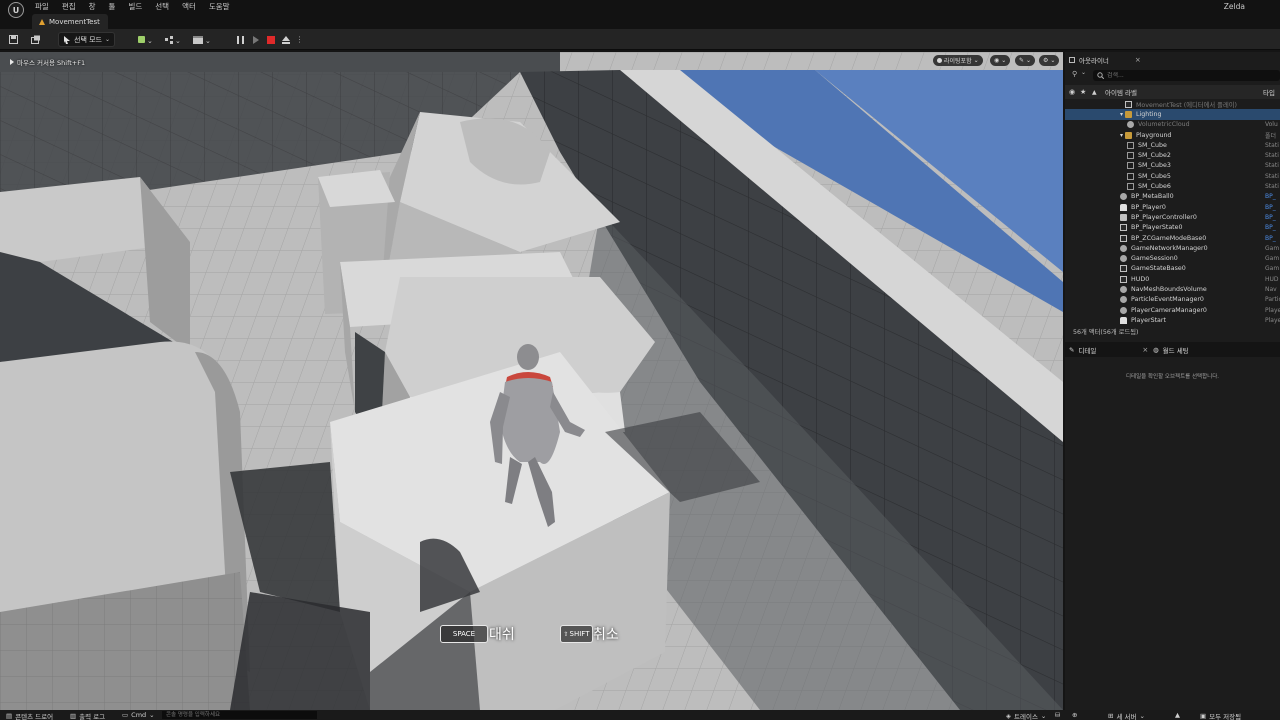  I want to click on lighting-mode-dropdown: 라이팅포함 ⌄, so click(958, 60).